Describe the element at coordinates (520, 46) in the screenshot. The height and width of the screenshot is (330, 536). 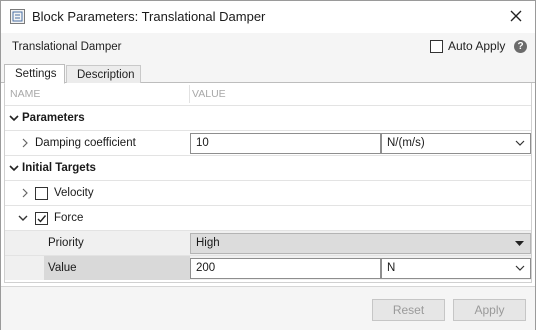
I see `help-icon: ?` at that location.